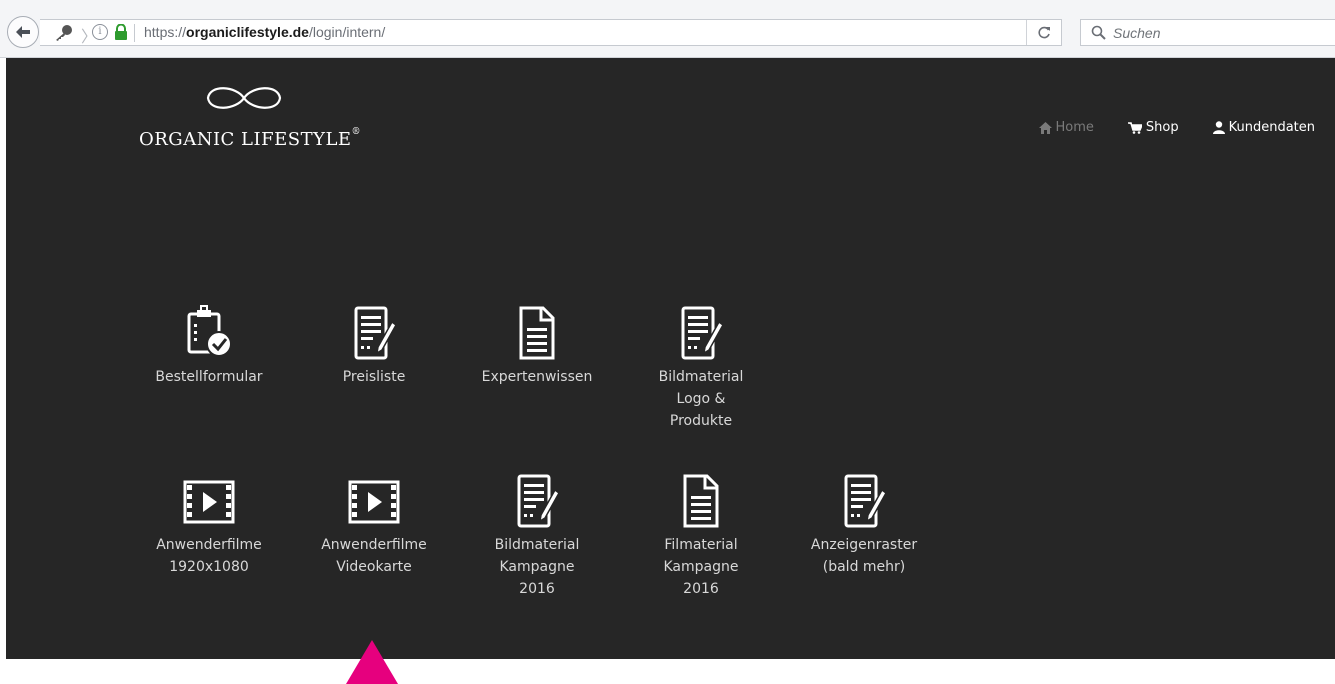 This screenshot has width=1335, height=684. I want to click on tile-anzeigenraster: Anzeigenraster (bald mehr), so click(864, 524).